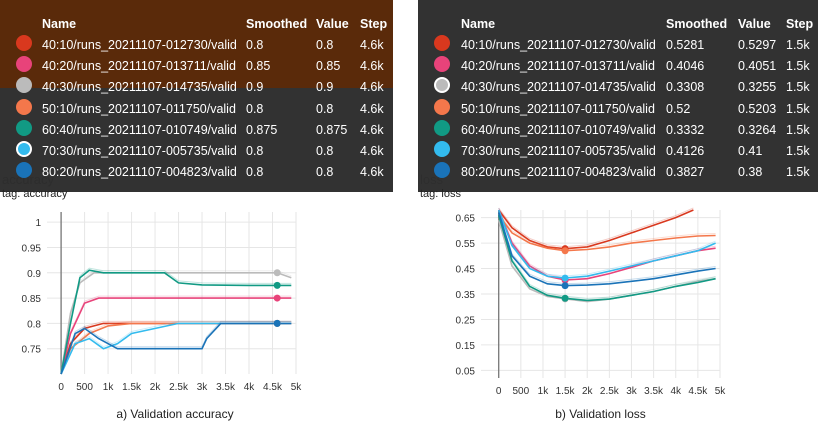  Describe the element at coordinates (678, 108) in the screenshot. I see `tooltip-cell-smoothed: 0.52` at that location.